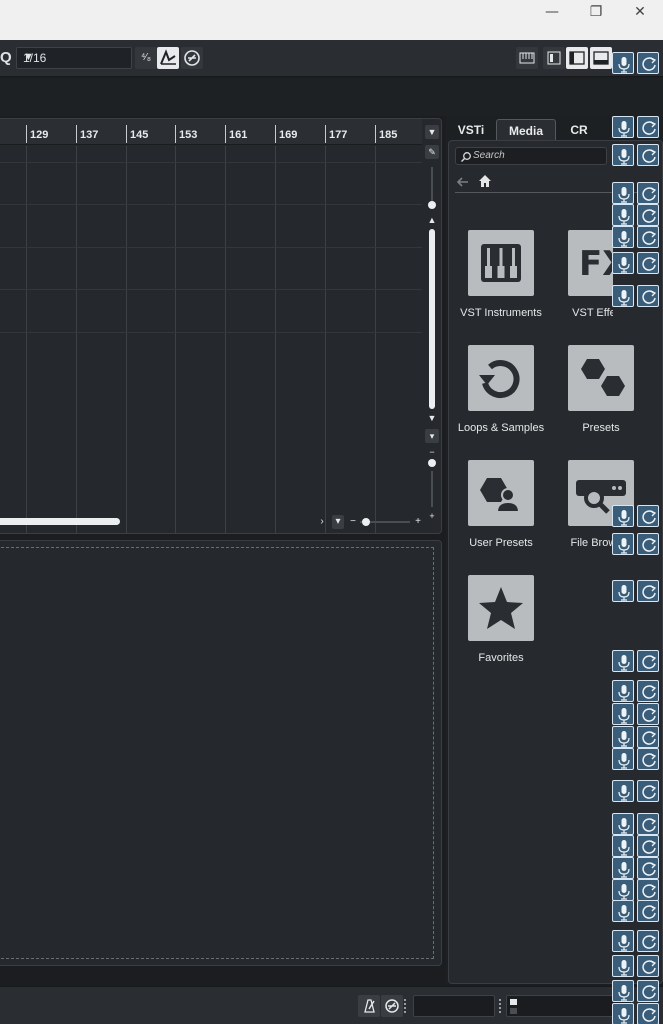  I want to click on tab-cr: CR, so click(579, 130).